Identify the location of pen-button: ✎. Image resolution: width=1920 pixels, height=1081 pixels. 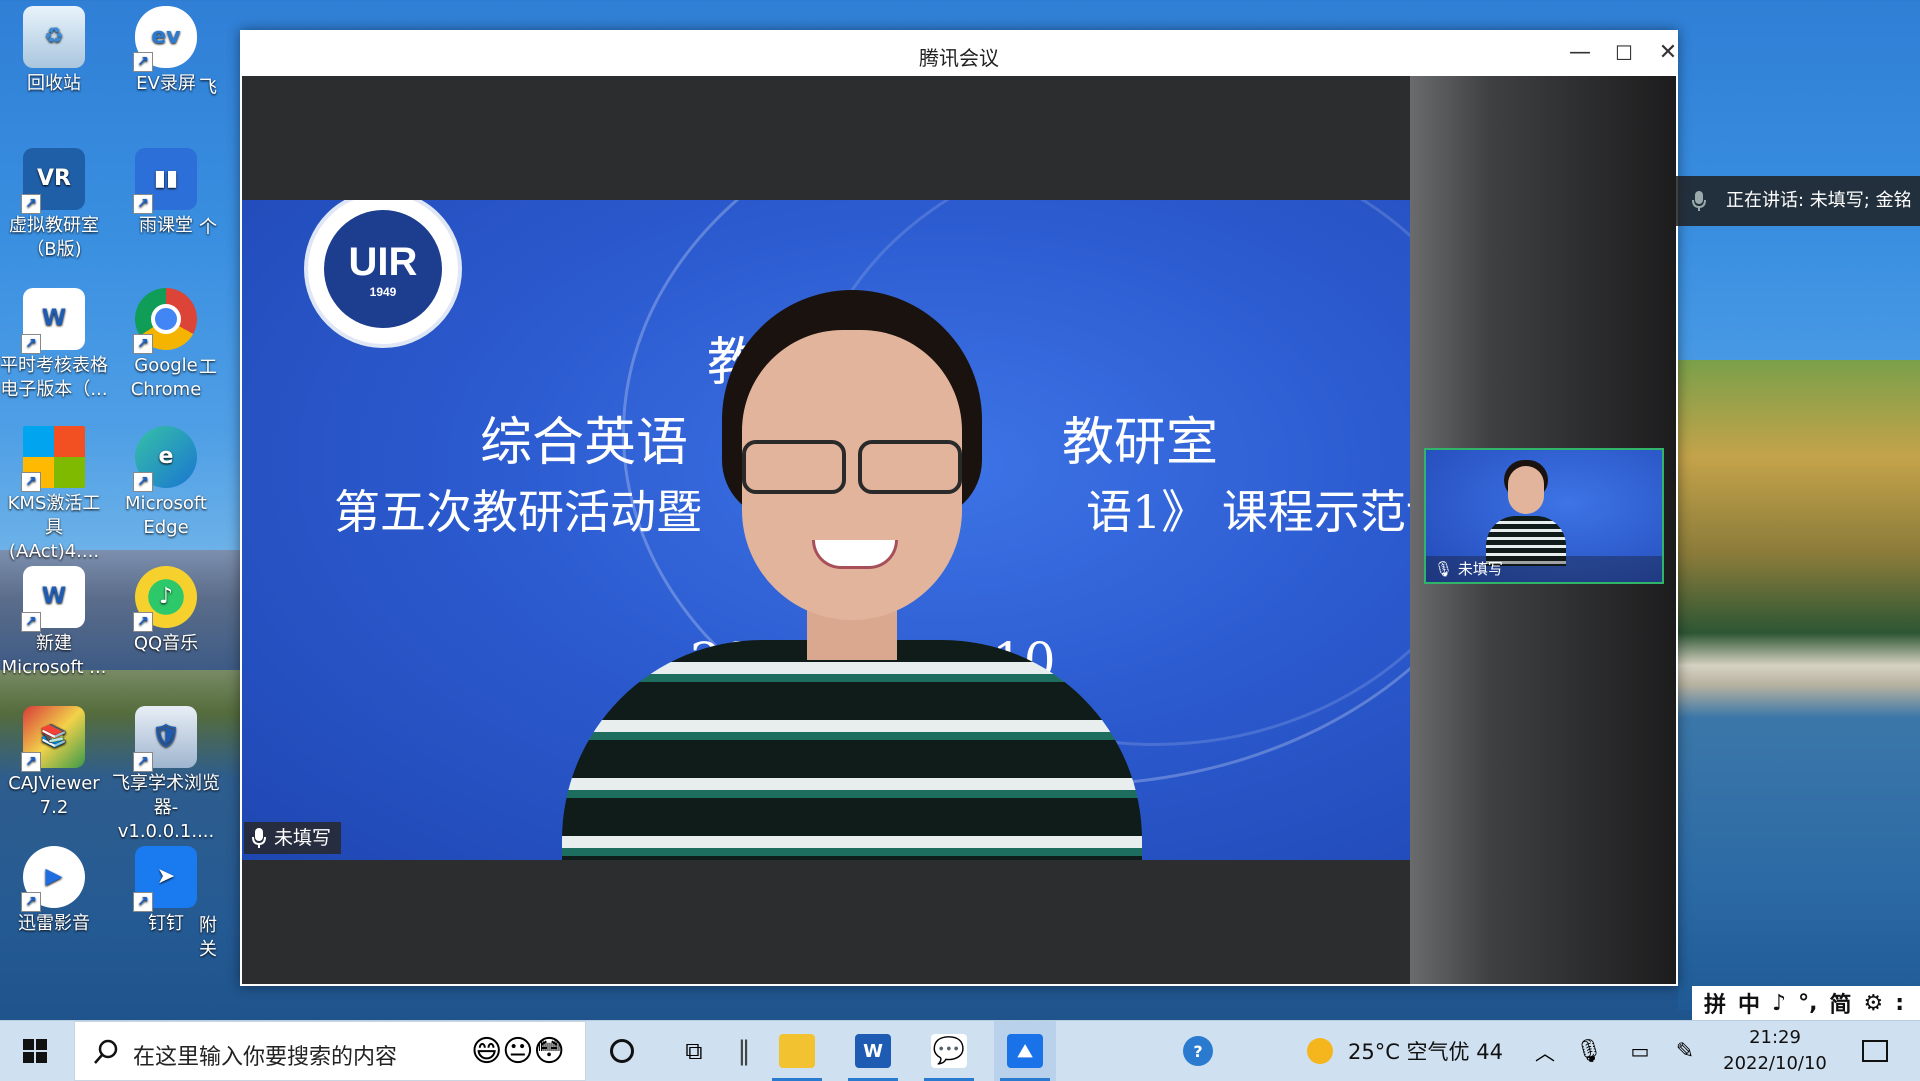
(1685, 1051).